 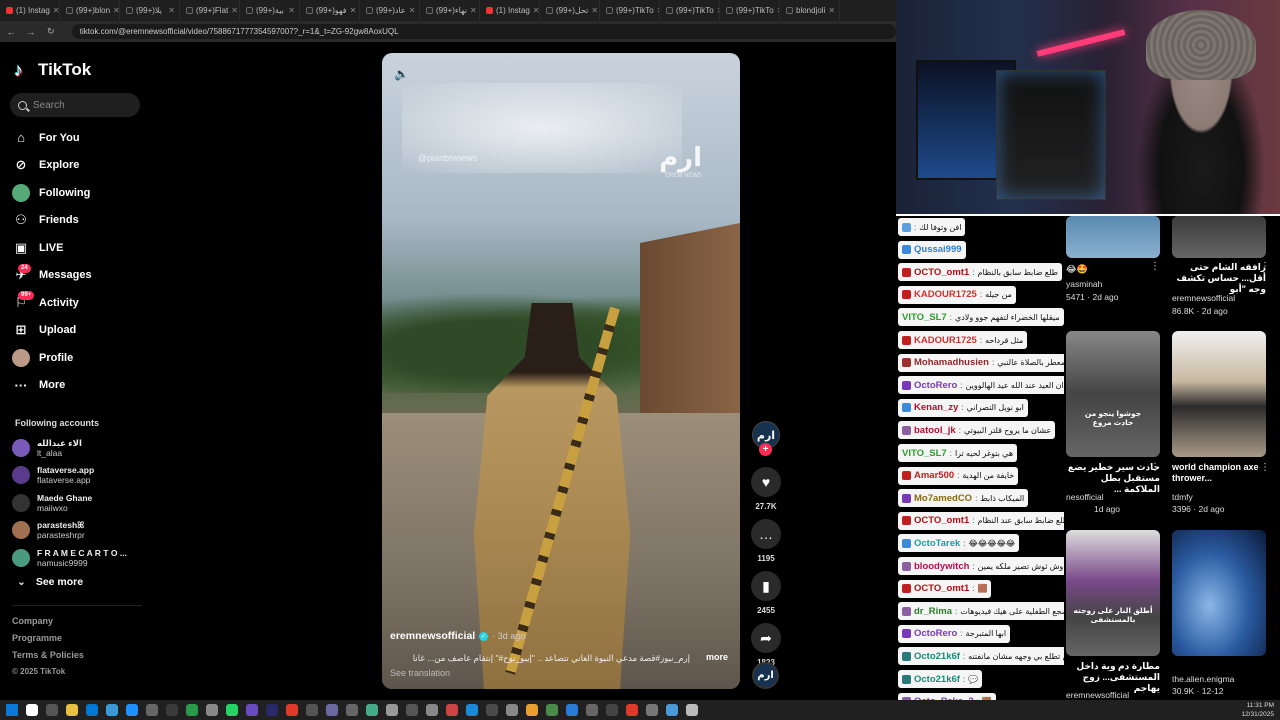 I want to click on chat-username: Amar500, so click(x=934, y=475).